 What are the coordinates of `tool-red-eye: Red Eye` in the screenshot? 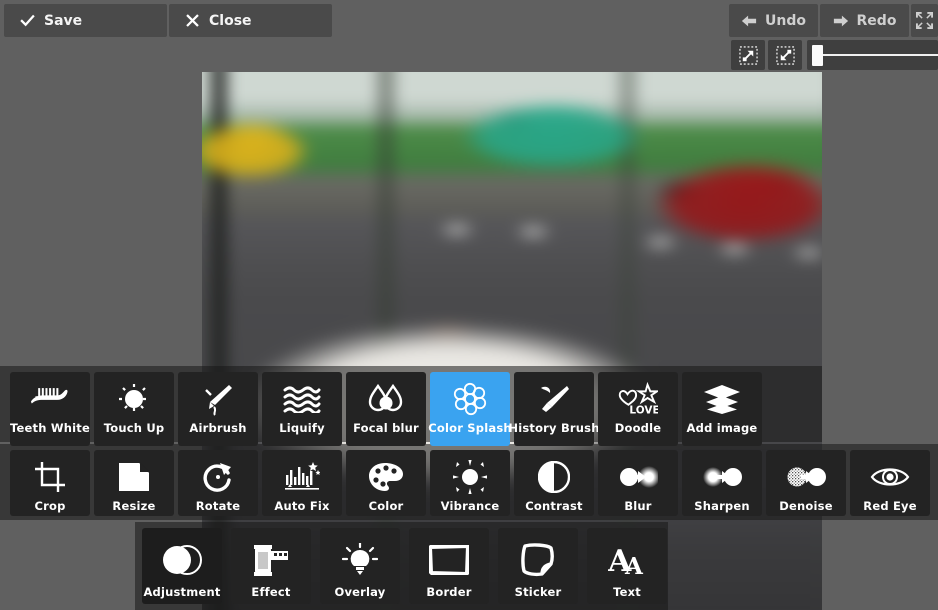 It's located at (890, 483).